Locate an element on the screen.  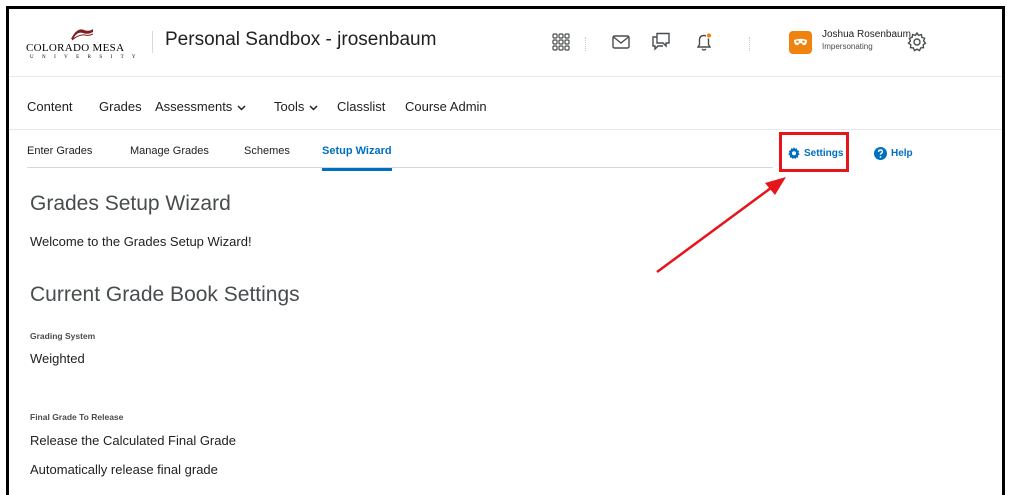
grid-icon is located at coordinates (561, 42).